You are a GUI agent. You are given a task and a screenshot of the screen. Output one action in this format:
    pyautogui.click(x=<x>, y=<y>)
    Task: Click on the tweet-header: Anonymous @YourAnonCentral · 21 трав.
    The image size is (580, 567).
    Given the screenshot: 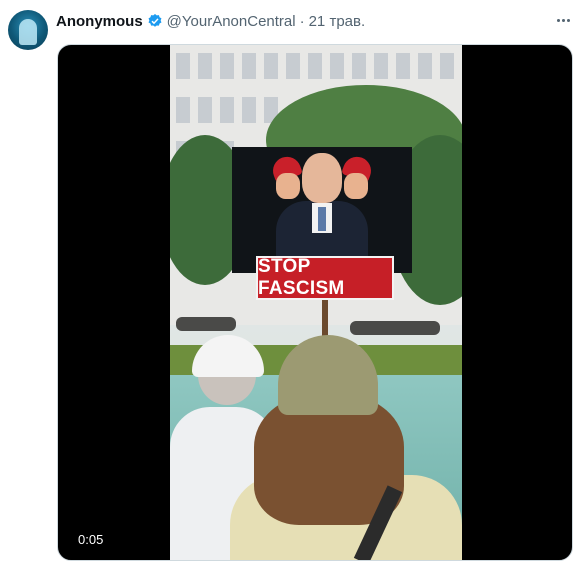 What is the action you would take?
    pyautogui.click(x=210, y=21)
    